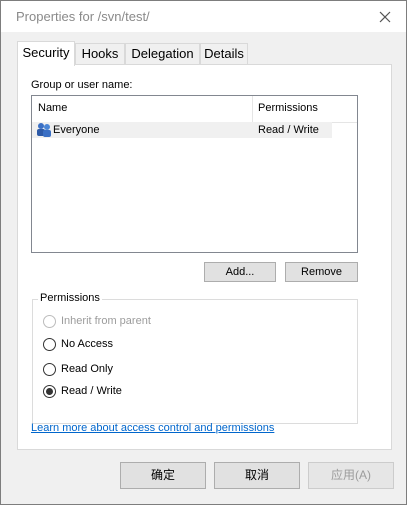 The height and width of the screenshot is (507, 409). I want to click on list-item: Everyone Read / Write, so click(182, 130).